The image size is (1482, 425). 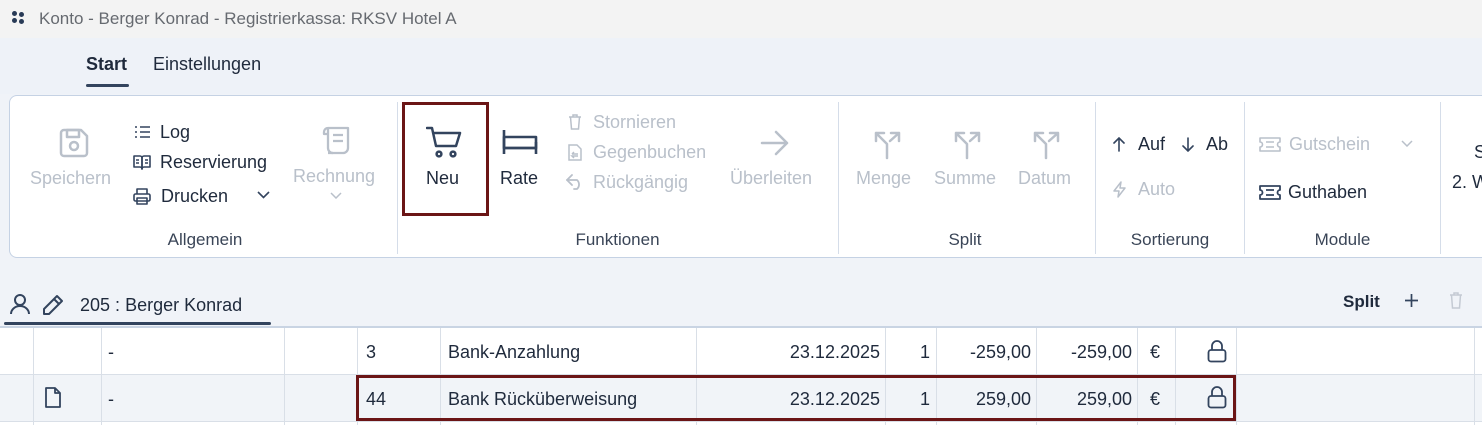 What do you see at coordinates (834, 352) in the screenshot?
I see `booking-date: 23.12.2025` at bounding box center [834, 352].